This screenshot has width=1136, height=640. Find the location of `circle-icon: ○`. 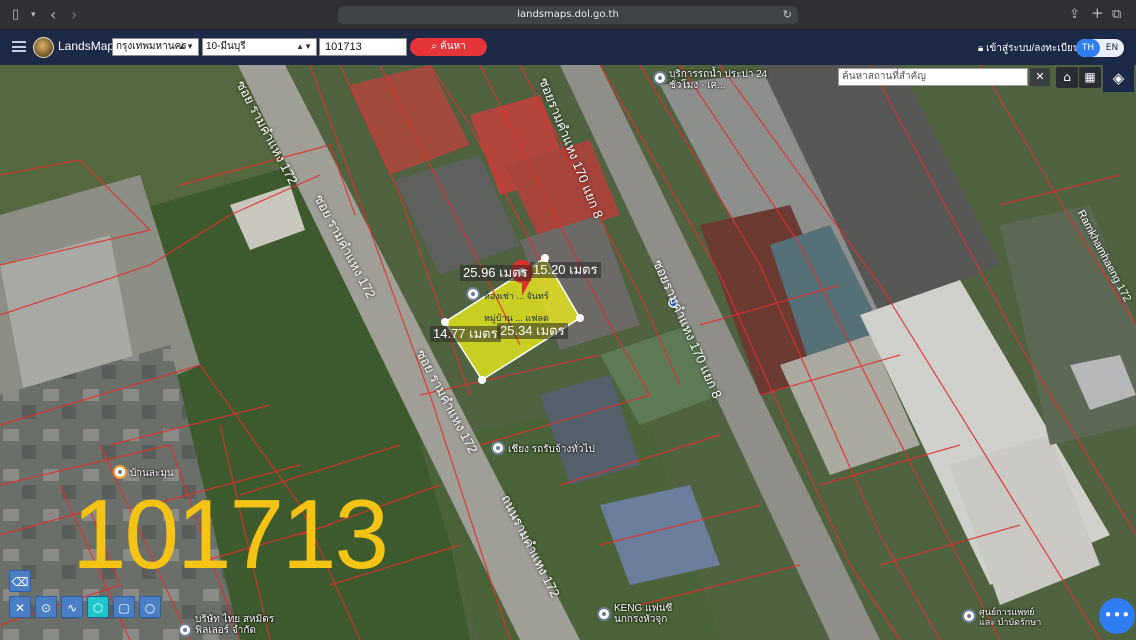

circle-icon: ○ is located at coordinates (150, 607).